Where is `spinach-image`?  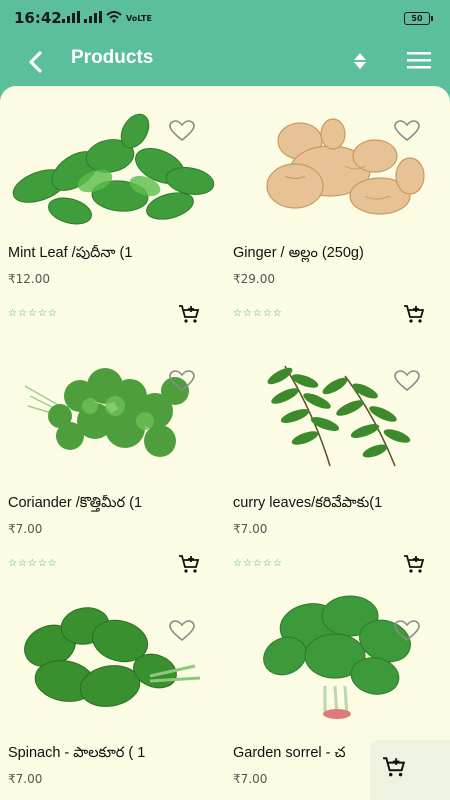 spinach-image is located at coordinates (112, 657).